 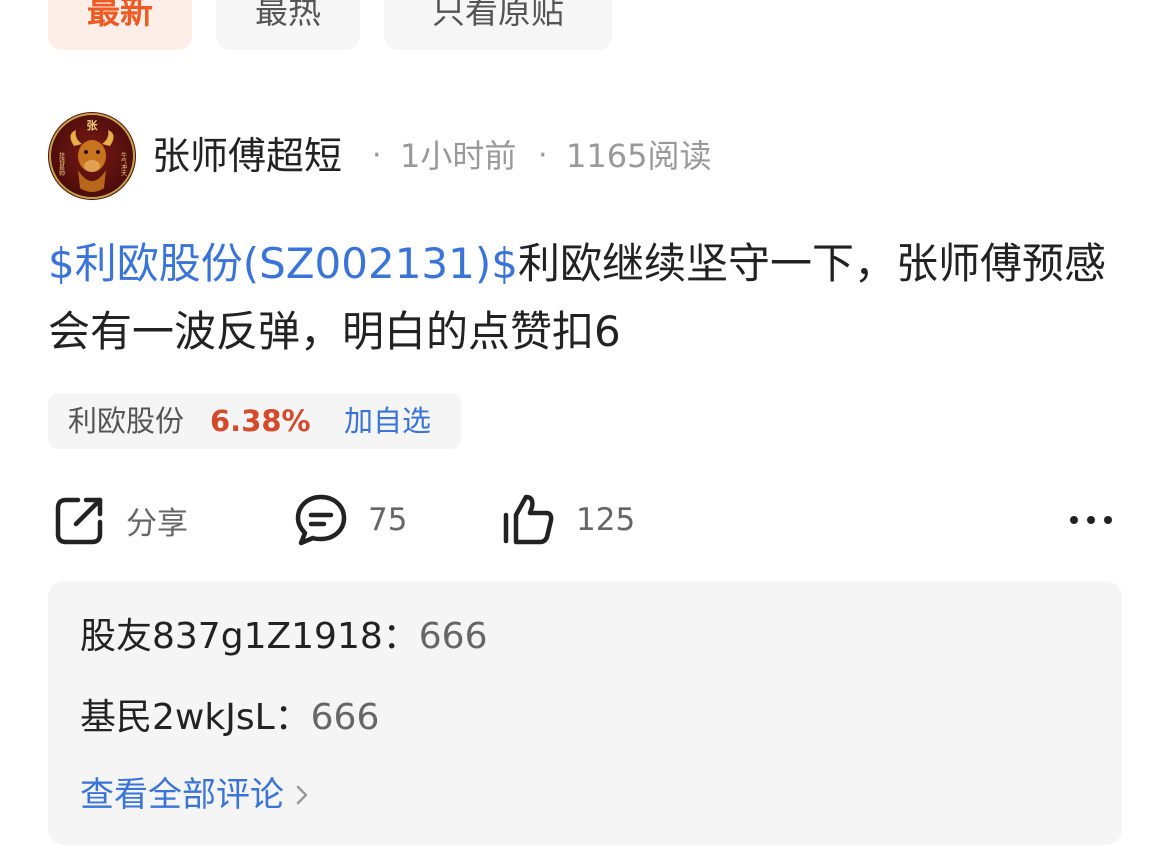 What do you see at coordinates (157, 523) in the screenshot?
I see `share-label: 分享` at bounding box center [157, 523].